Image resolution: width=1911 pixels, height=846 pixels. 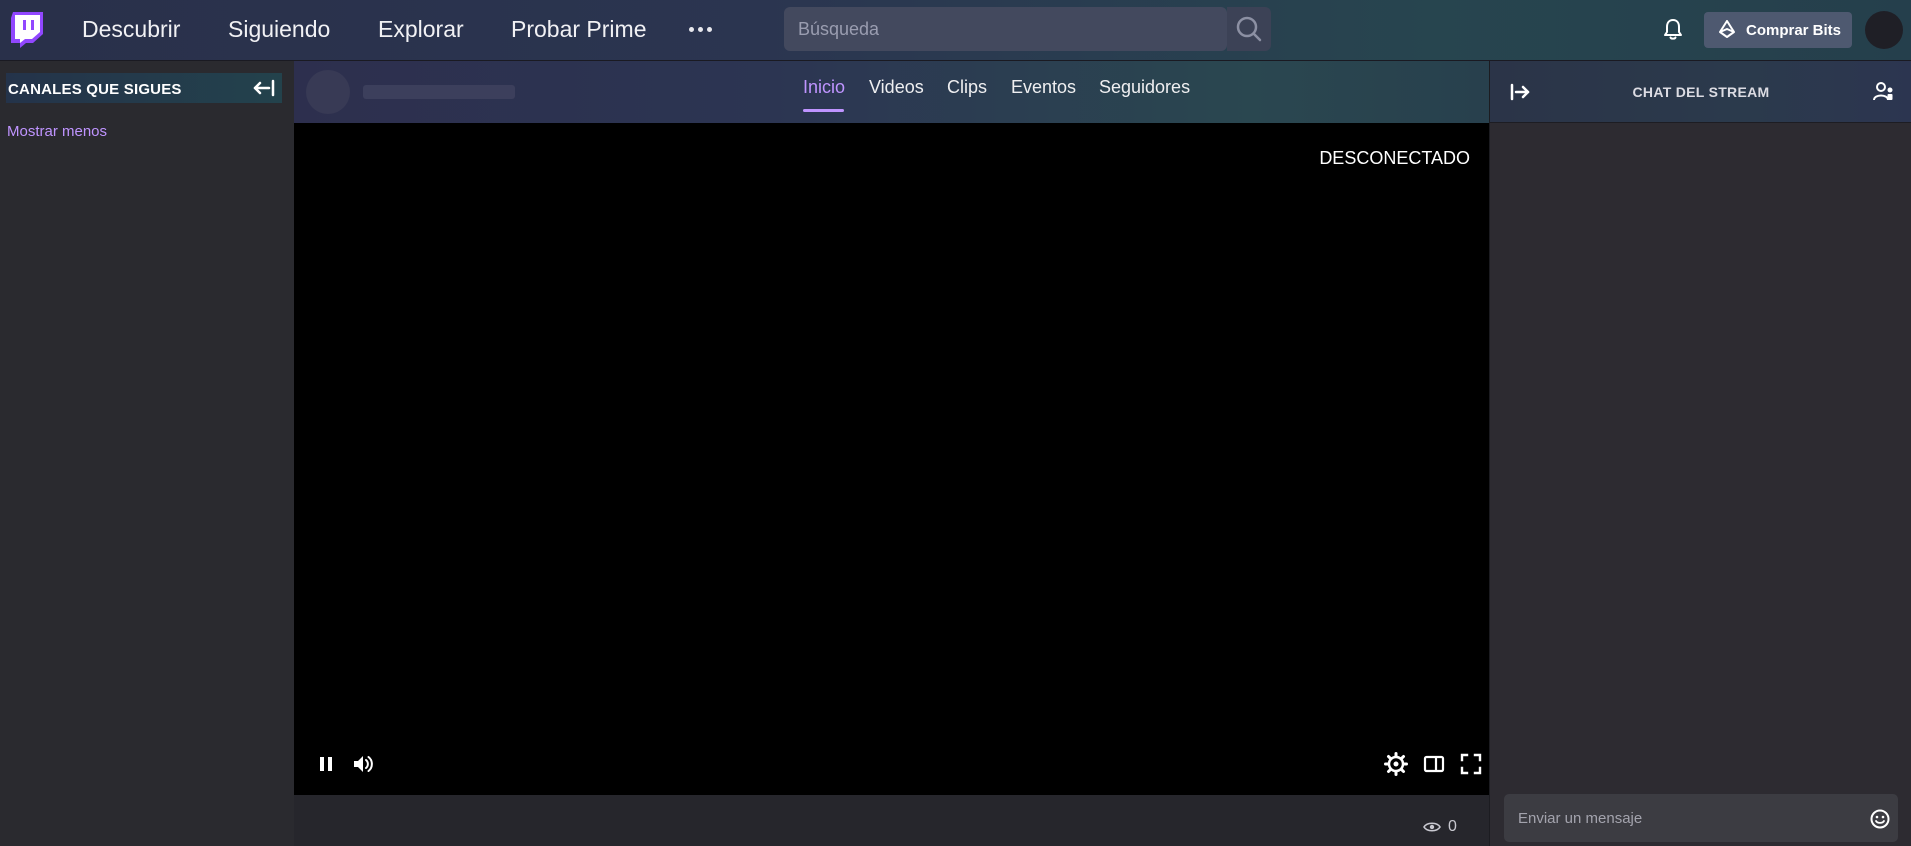 What do you see at coordinates (1727, 29) in the screenshot?
I see `bits-gem-icon` at bounding box center [1727, 29].